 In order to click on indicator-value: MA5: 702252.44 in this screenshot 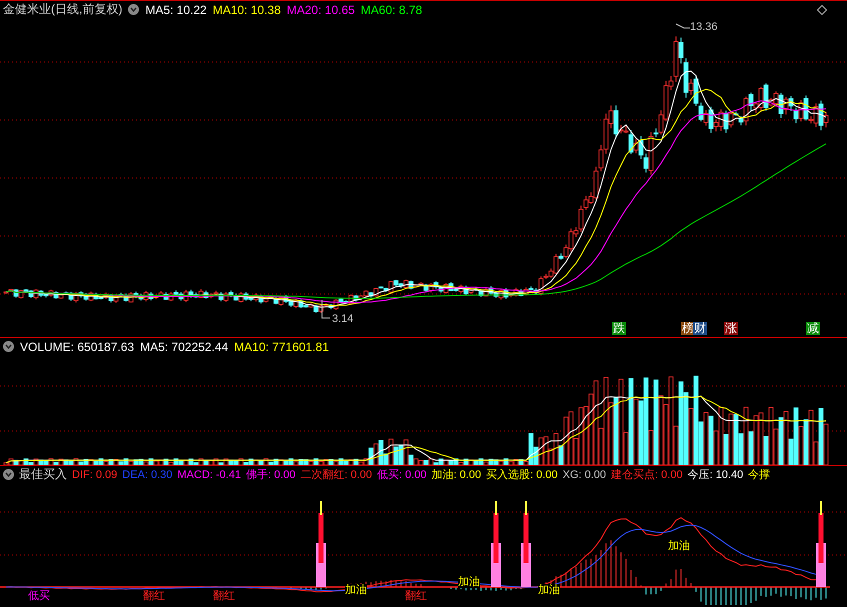, I will do `click(184, 347)`.